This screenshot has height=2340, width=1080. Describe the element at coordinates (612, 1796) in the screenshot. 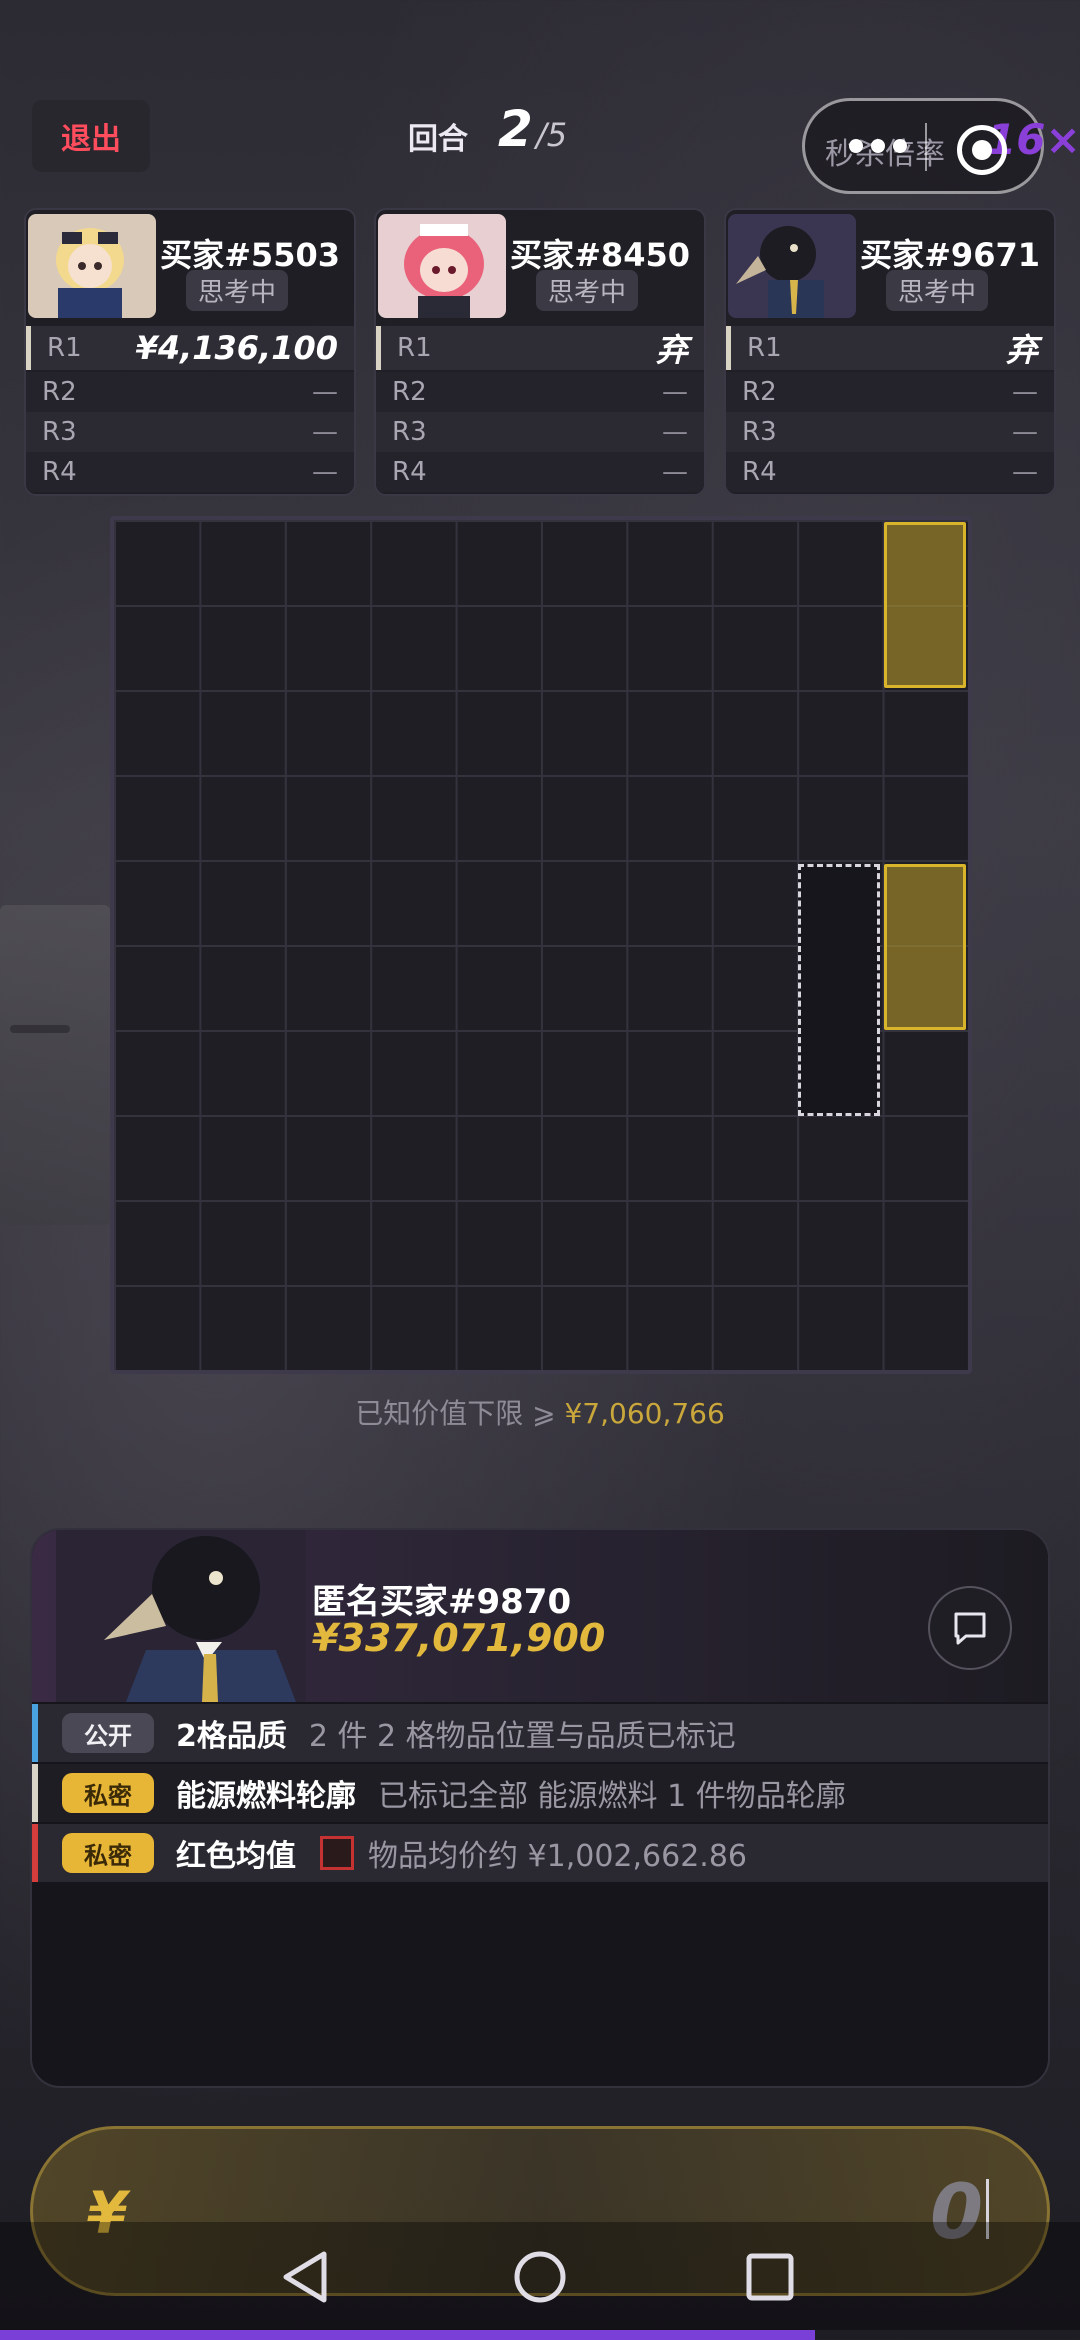

I see `info-desc: 已标记全部 能源燃料 1 件物品轮廓` at that location.